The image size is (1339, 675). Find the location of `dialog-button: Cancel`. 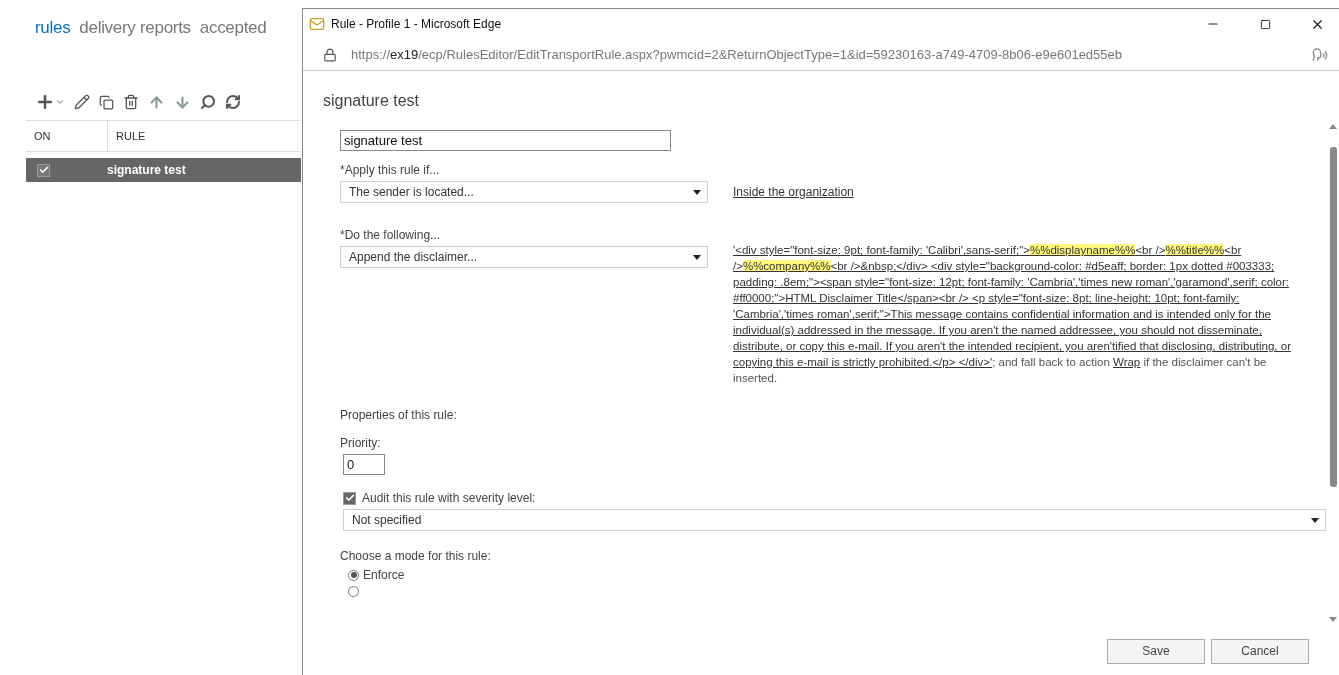

dialog-button: Cancel is located at coordinates (1260, 651).